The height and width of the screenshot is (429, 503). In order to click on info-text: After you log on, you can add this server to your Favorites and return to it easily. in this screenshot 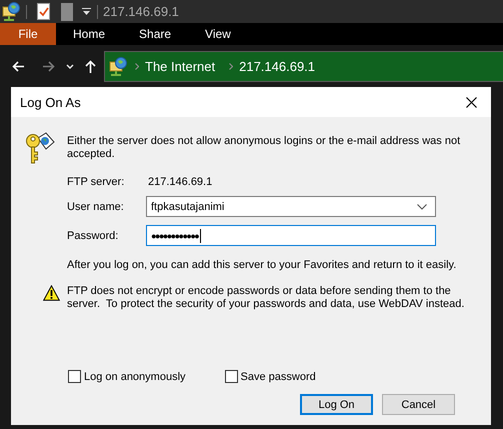, I will do `click(262, 265)`.